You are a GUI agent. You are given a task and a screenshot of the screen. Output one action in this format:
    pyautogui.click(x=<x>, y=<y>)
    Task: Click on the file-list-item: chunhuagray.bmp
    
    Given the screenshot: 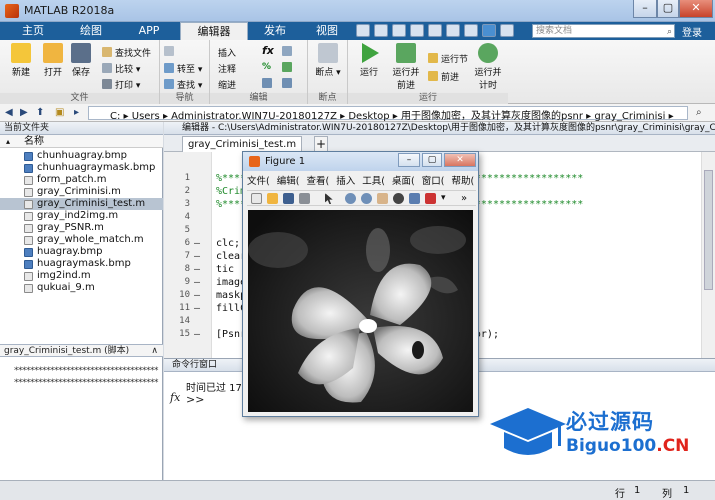 What is the action you would take?
    pyautogui.click(x=81, y=156)
    